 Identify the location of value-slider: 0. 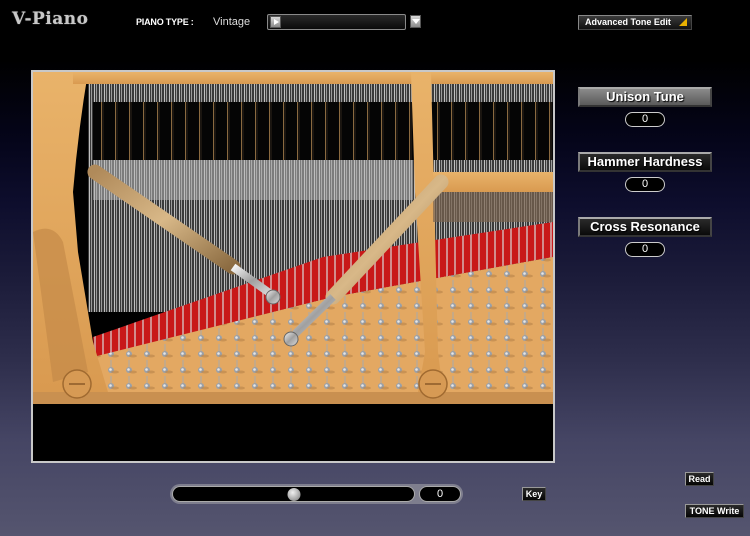
(316, 494).